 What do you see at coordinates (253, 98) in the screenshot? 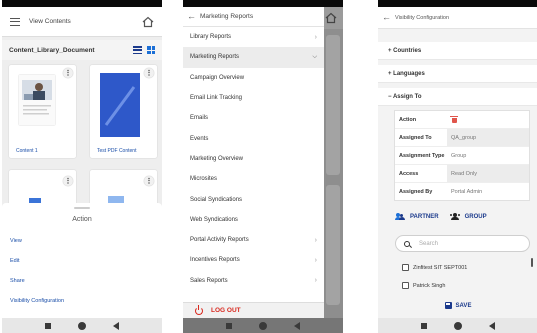
I see `menu-item-email-link-tracking: Email Link Tracking` at bounding box center [253, 98].